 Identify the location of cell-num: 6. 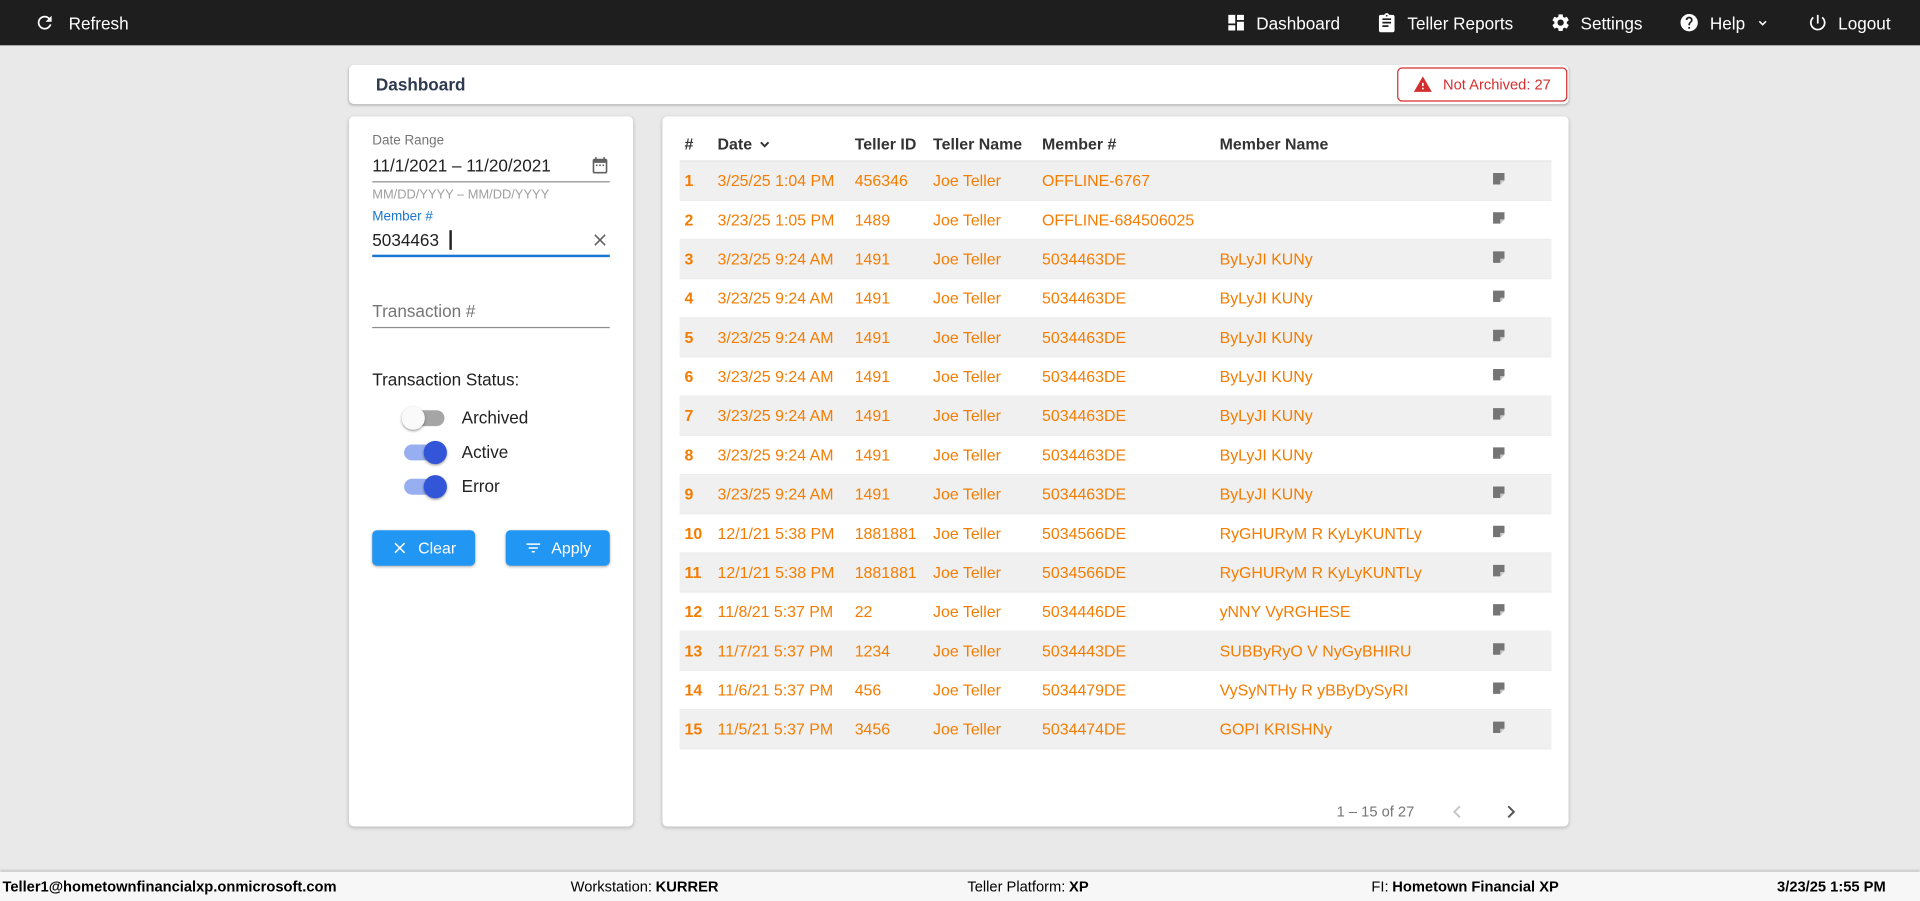
(689, 376).